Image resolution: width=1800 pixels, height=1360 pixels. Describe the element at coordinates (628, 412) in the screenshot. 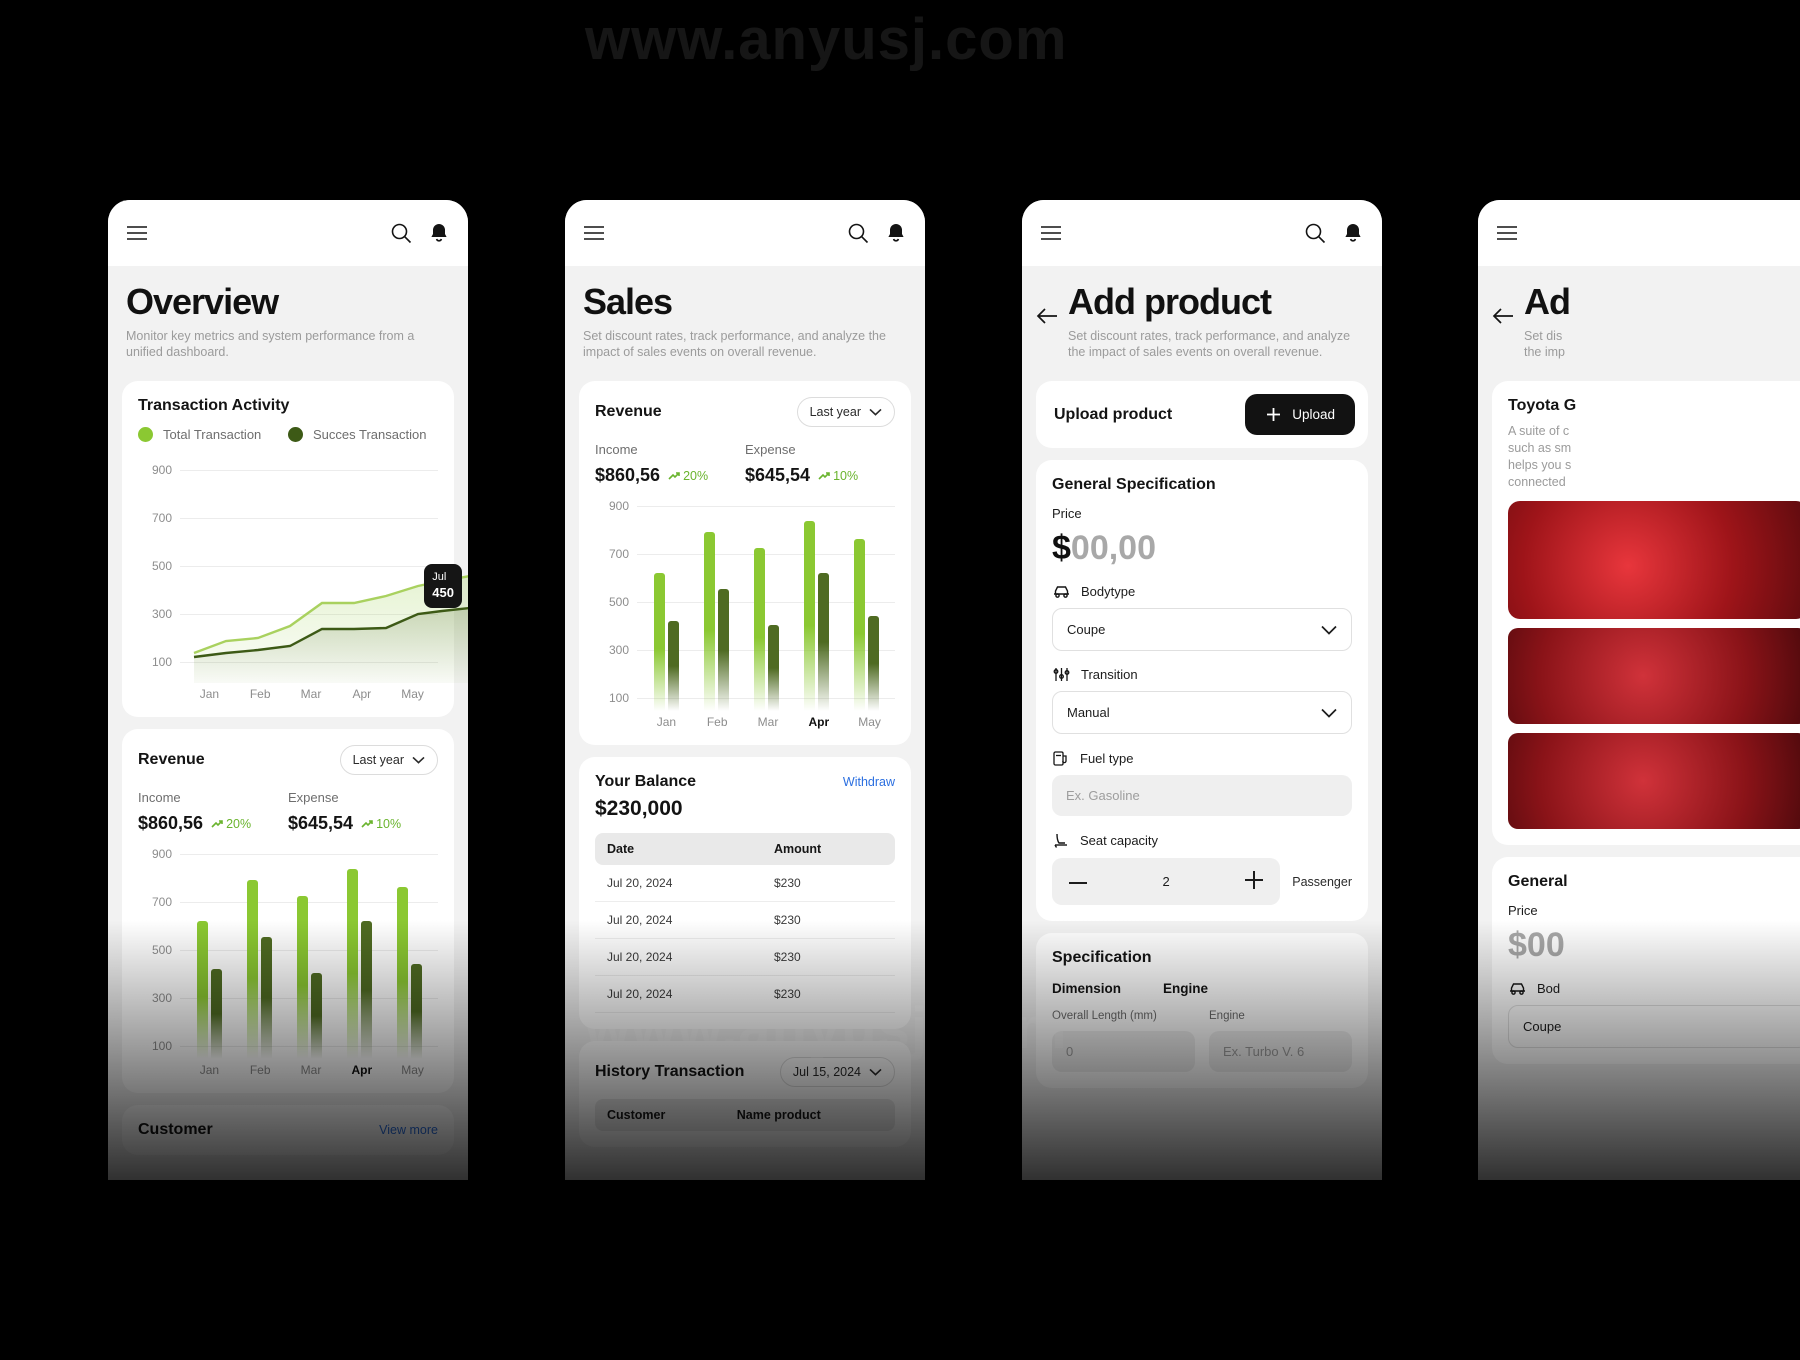

I see `card-heading: Revenue` at that location.